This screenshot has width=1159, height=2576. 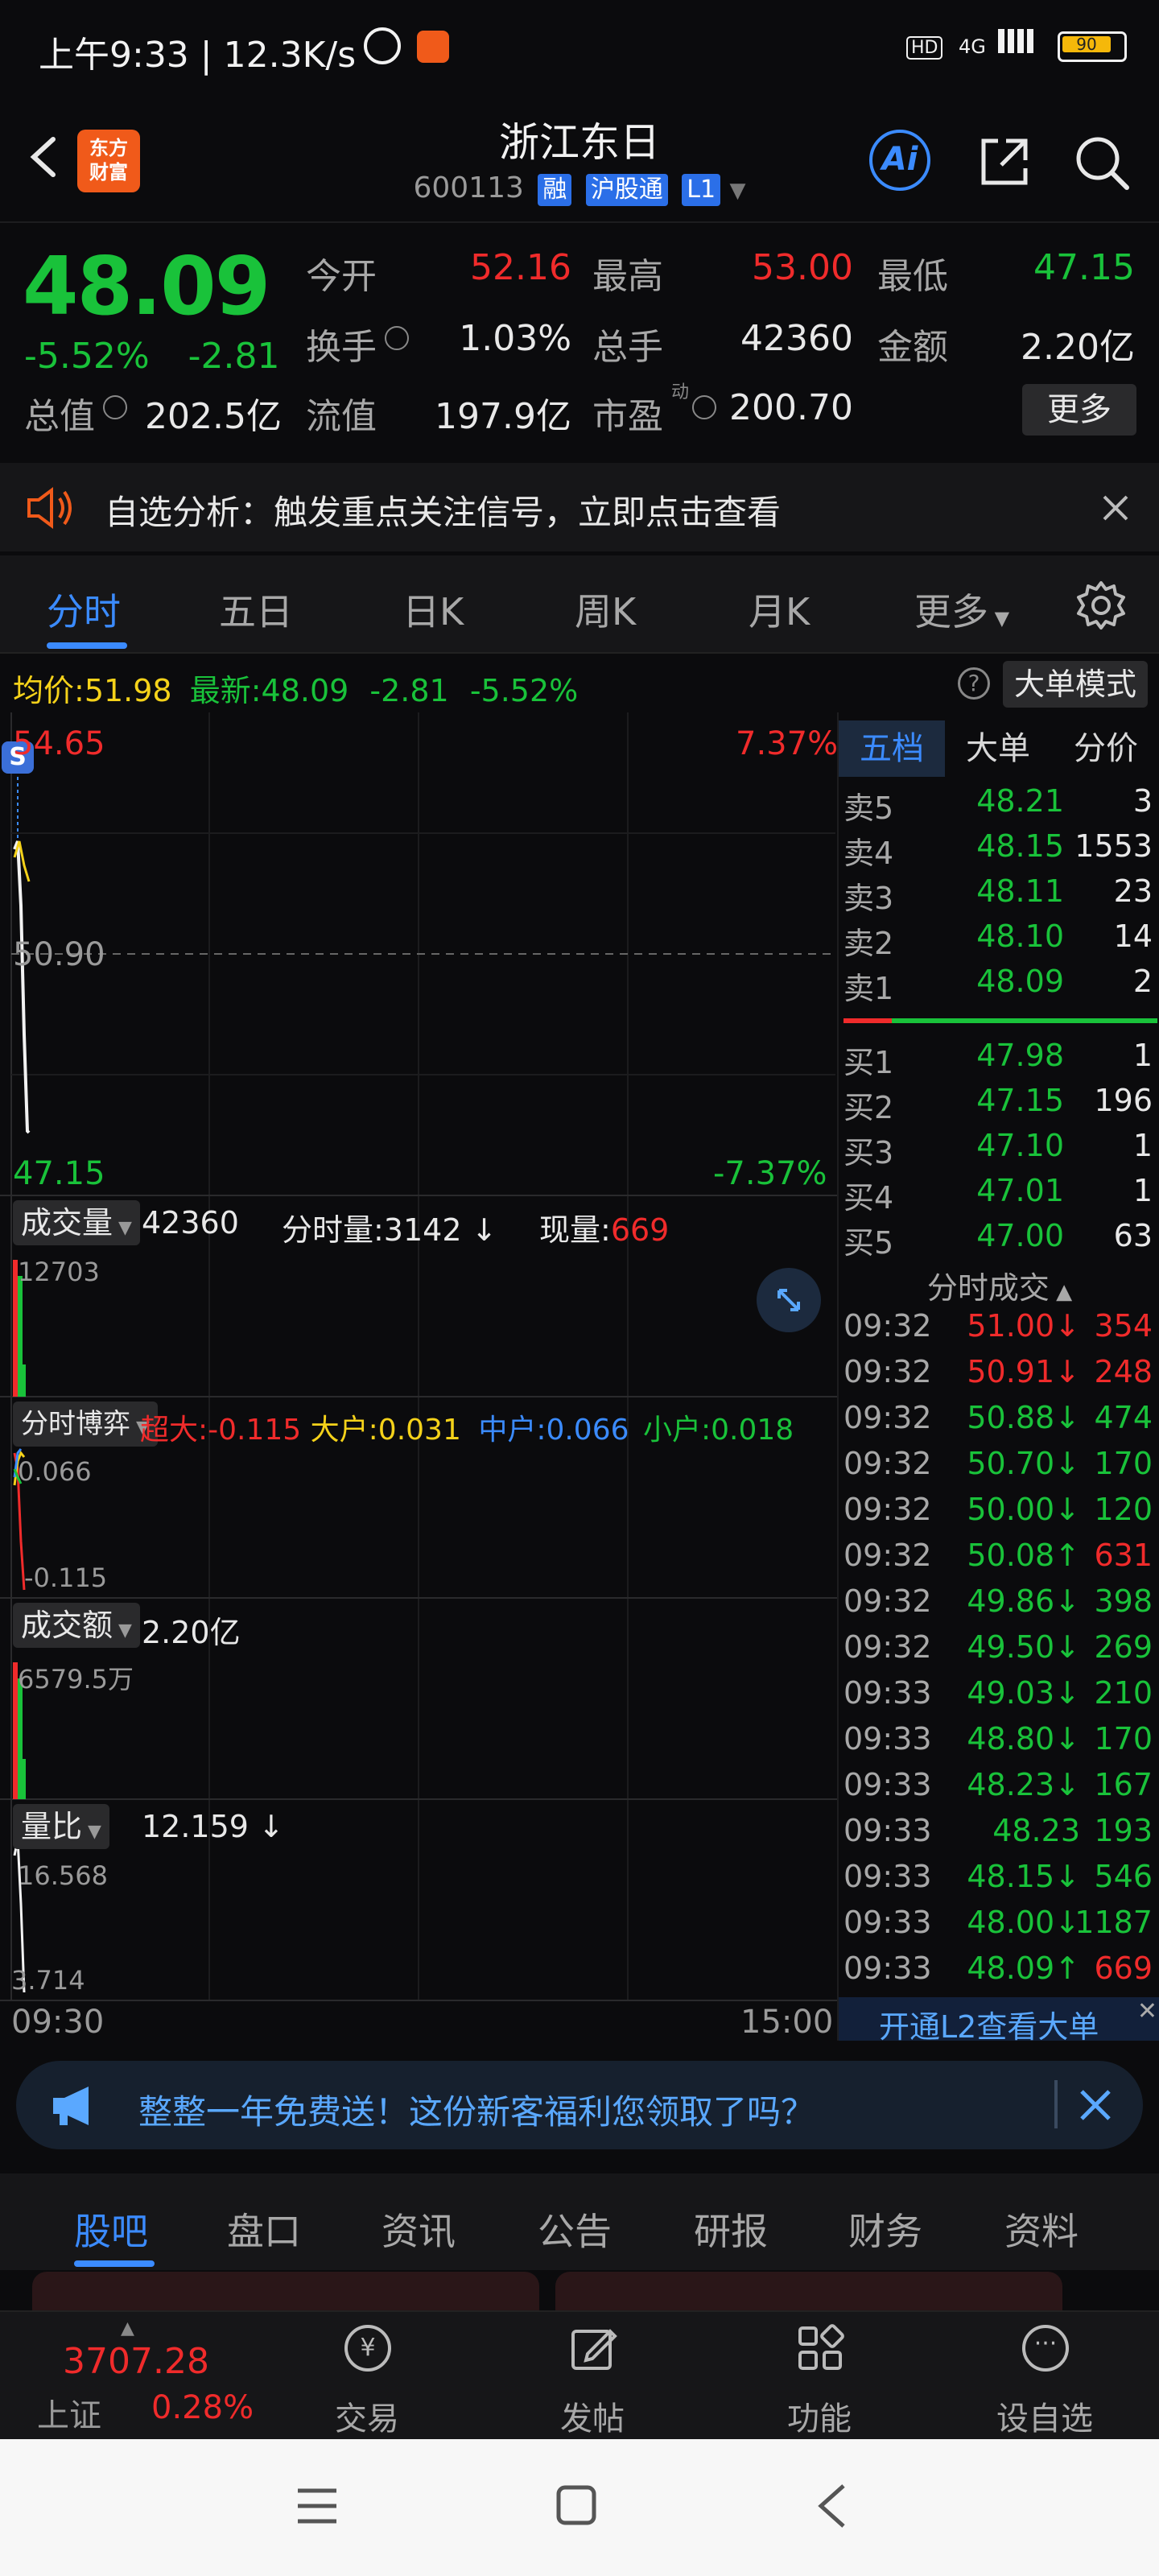 I want to click on market-cap-label: 总值, so click(x=59, y=416).